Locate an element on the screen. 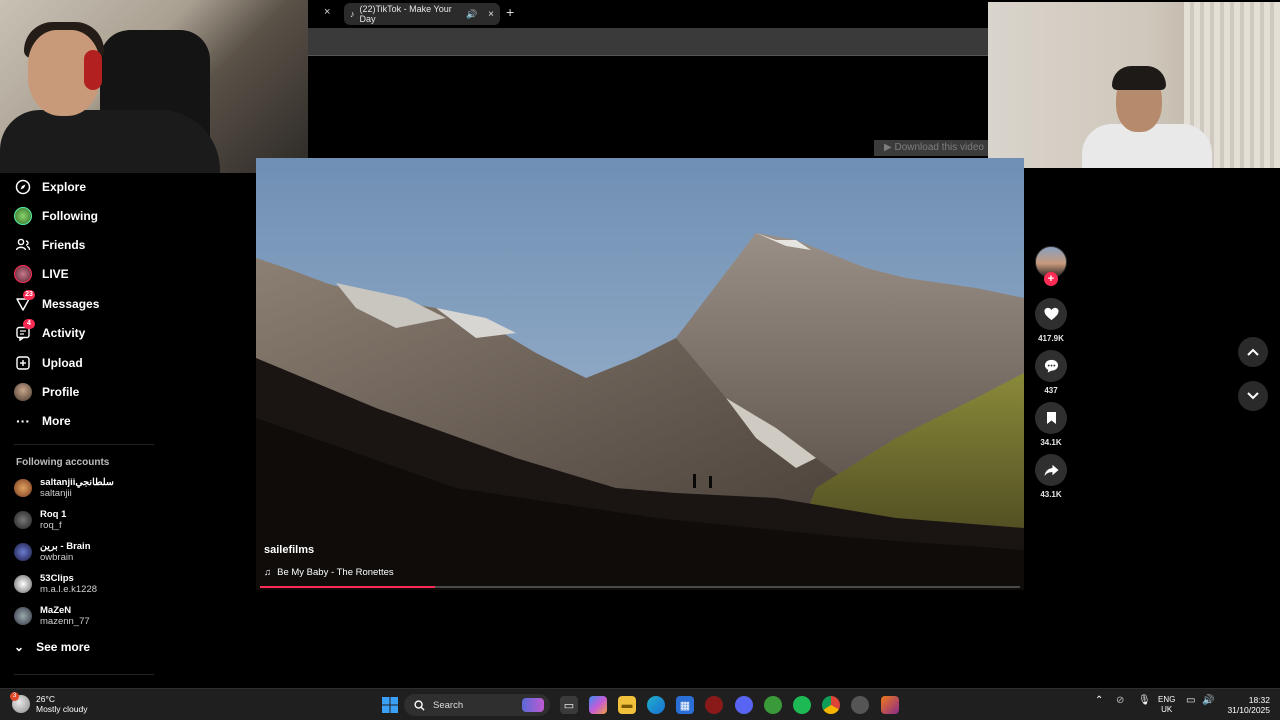 The height and width of the screenshot is (720, 1280). account-username: saltanjii is located at coordinates (56, 493).